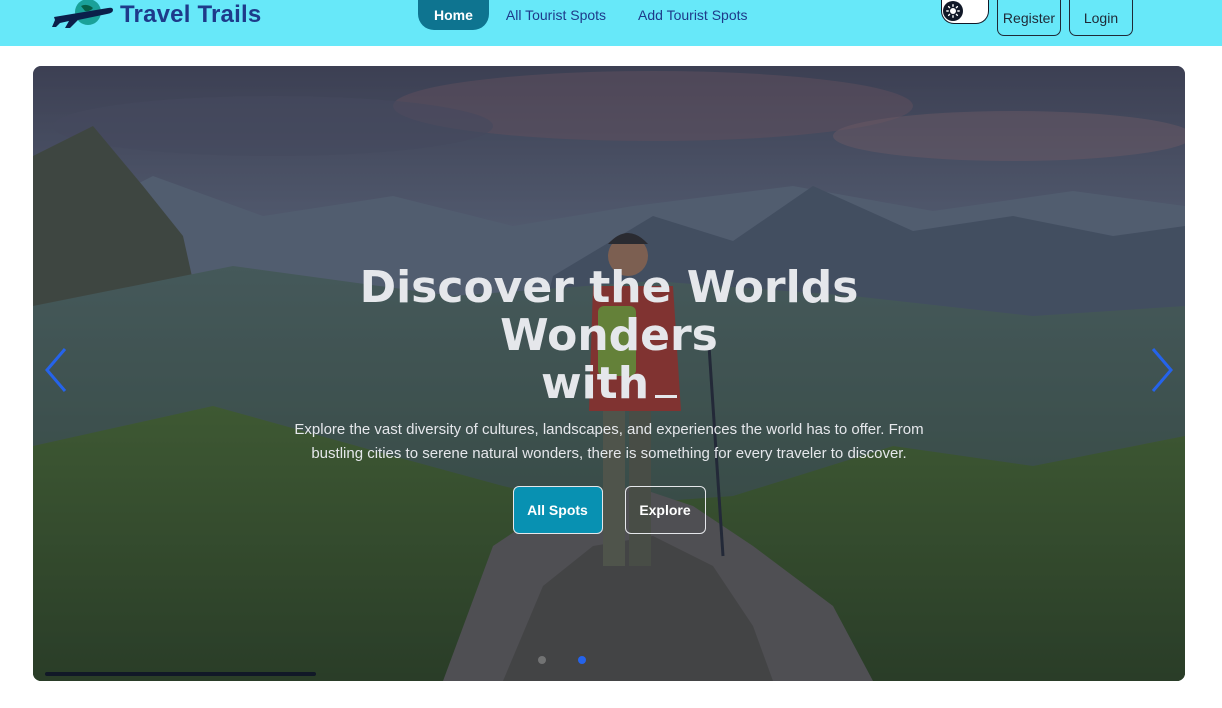 The image size is (1222, 708). I want to click on chevron-right-icon, so click(1162, 370).